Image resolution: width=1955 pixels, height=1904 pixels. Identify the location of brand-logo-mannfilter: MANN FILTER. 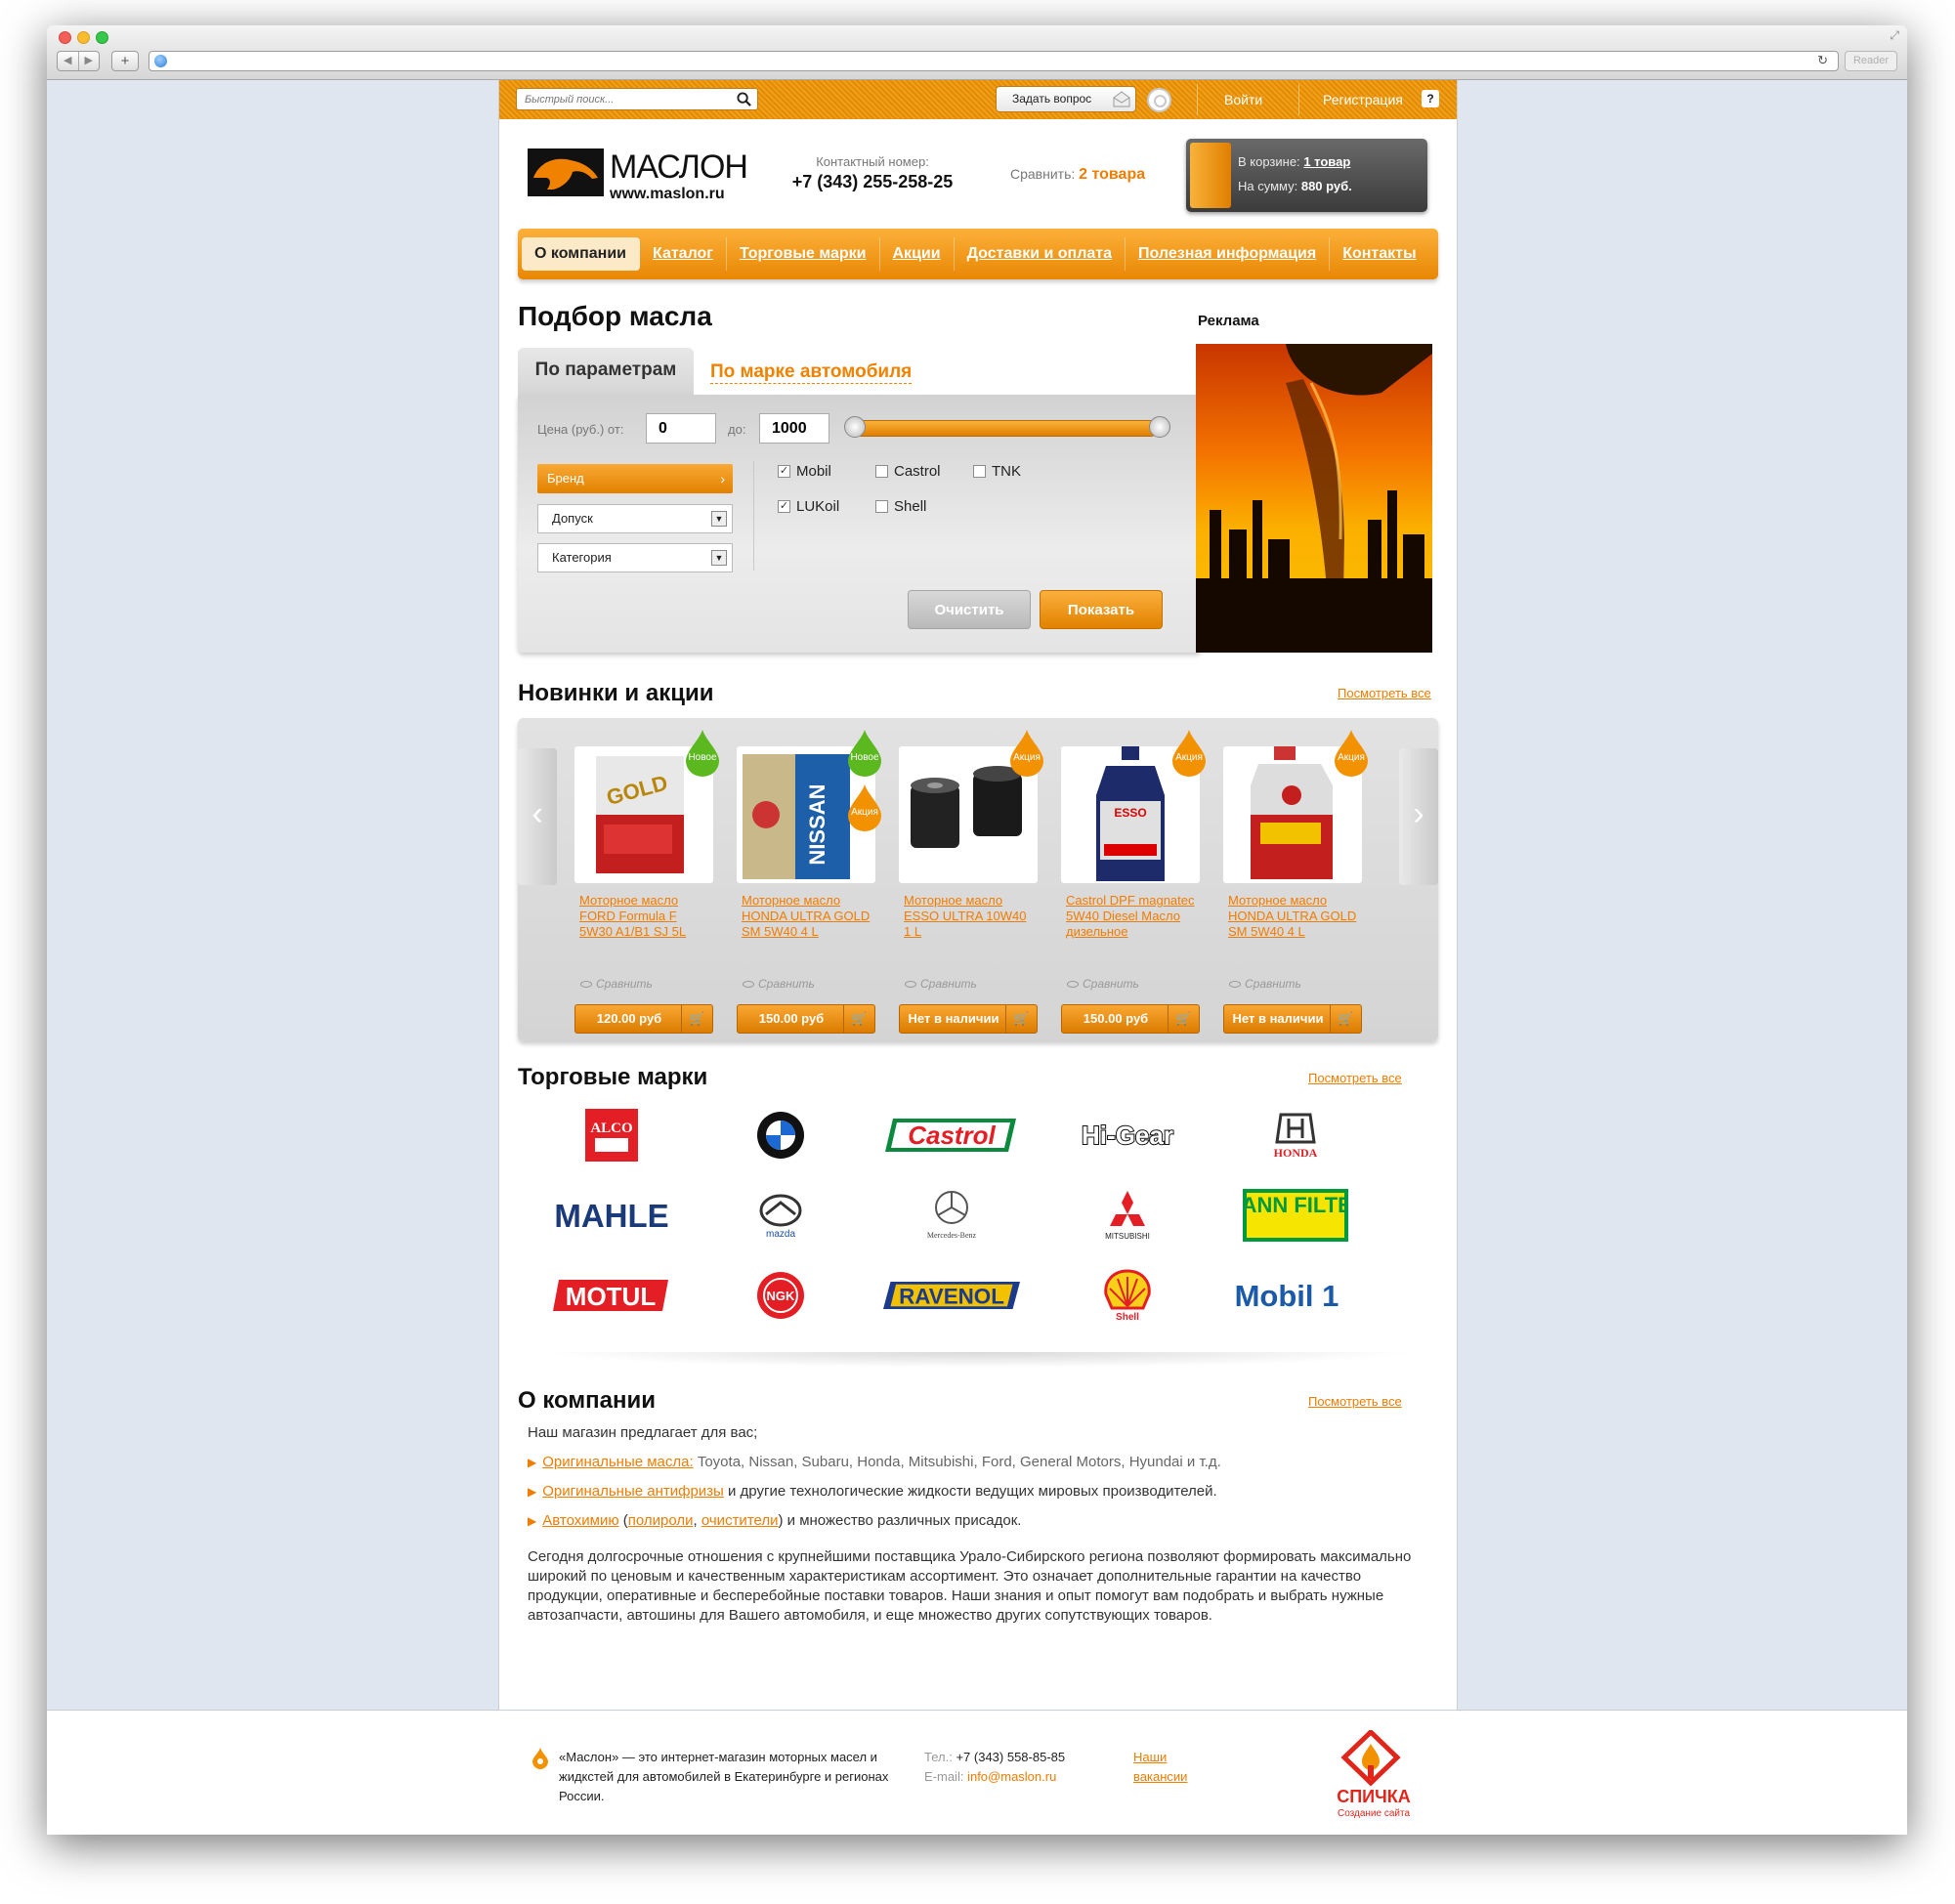
(1295, 1215).